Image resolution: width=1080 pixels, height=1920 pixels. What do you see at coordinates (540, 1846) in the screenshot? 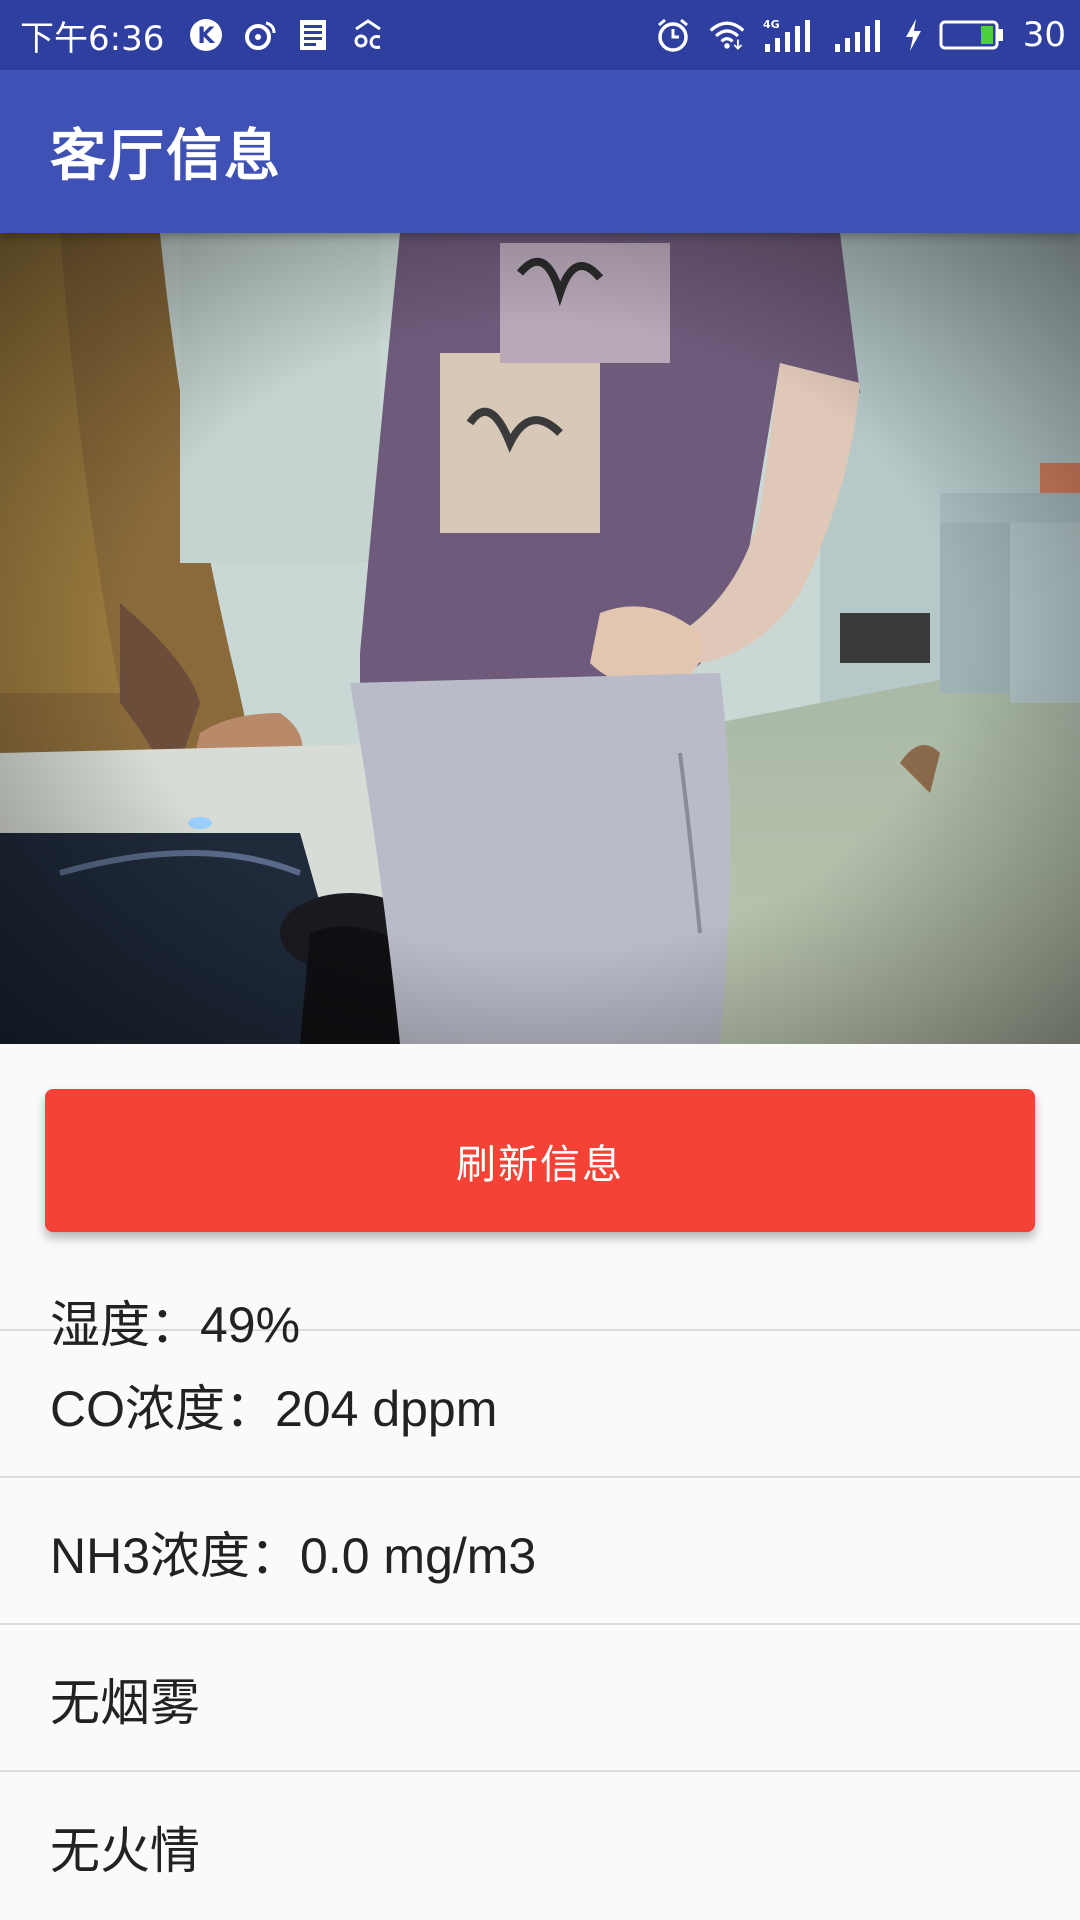
I see `list-item: 无火情` at bounding box center [540, 1846].